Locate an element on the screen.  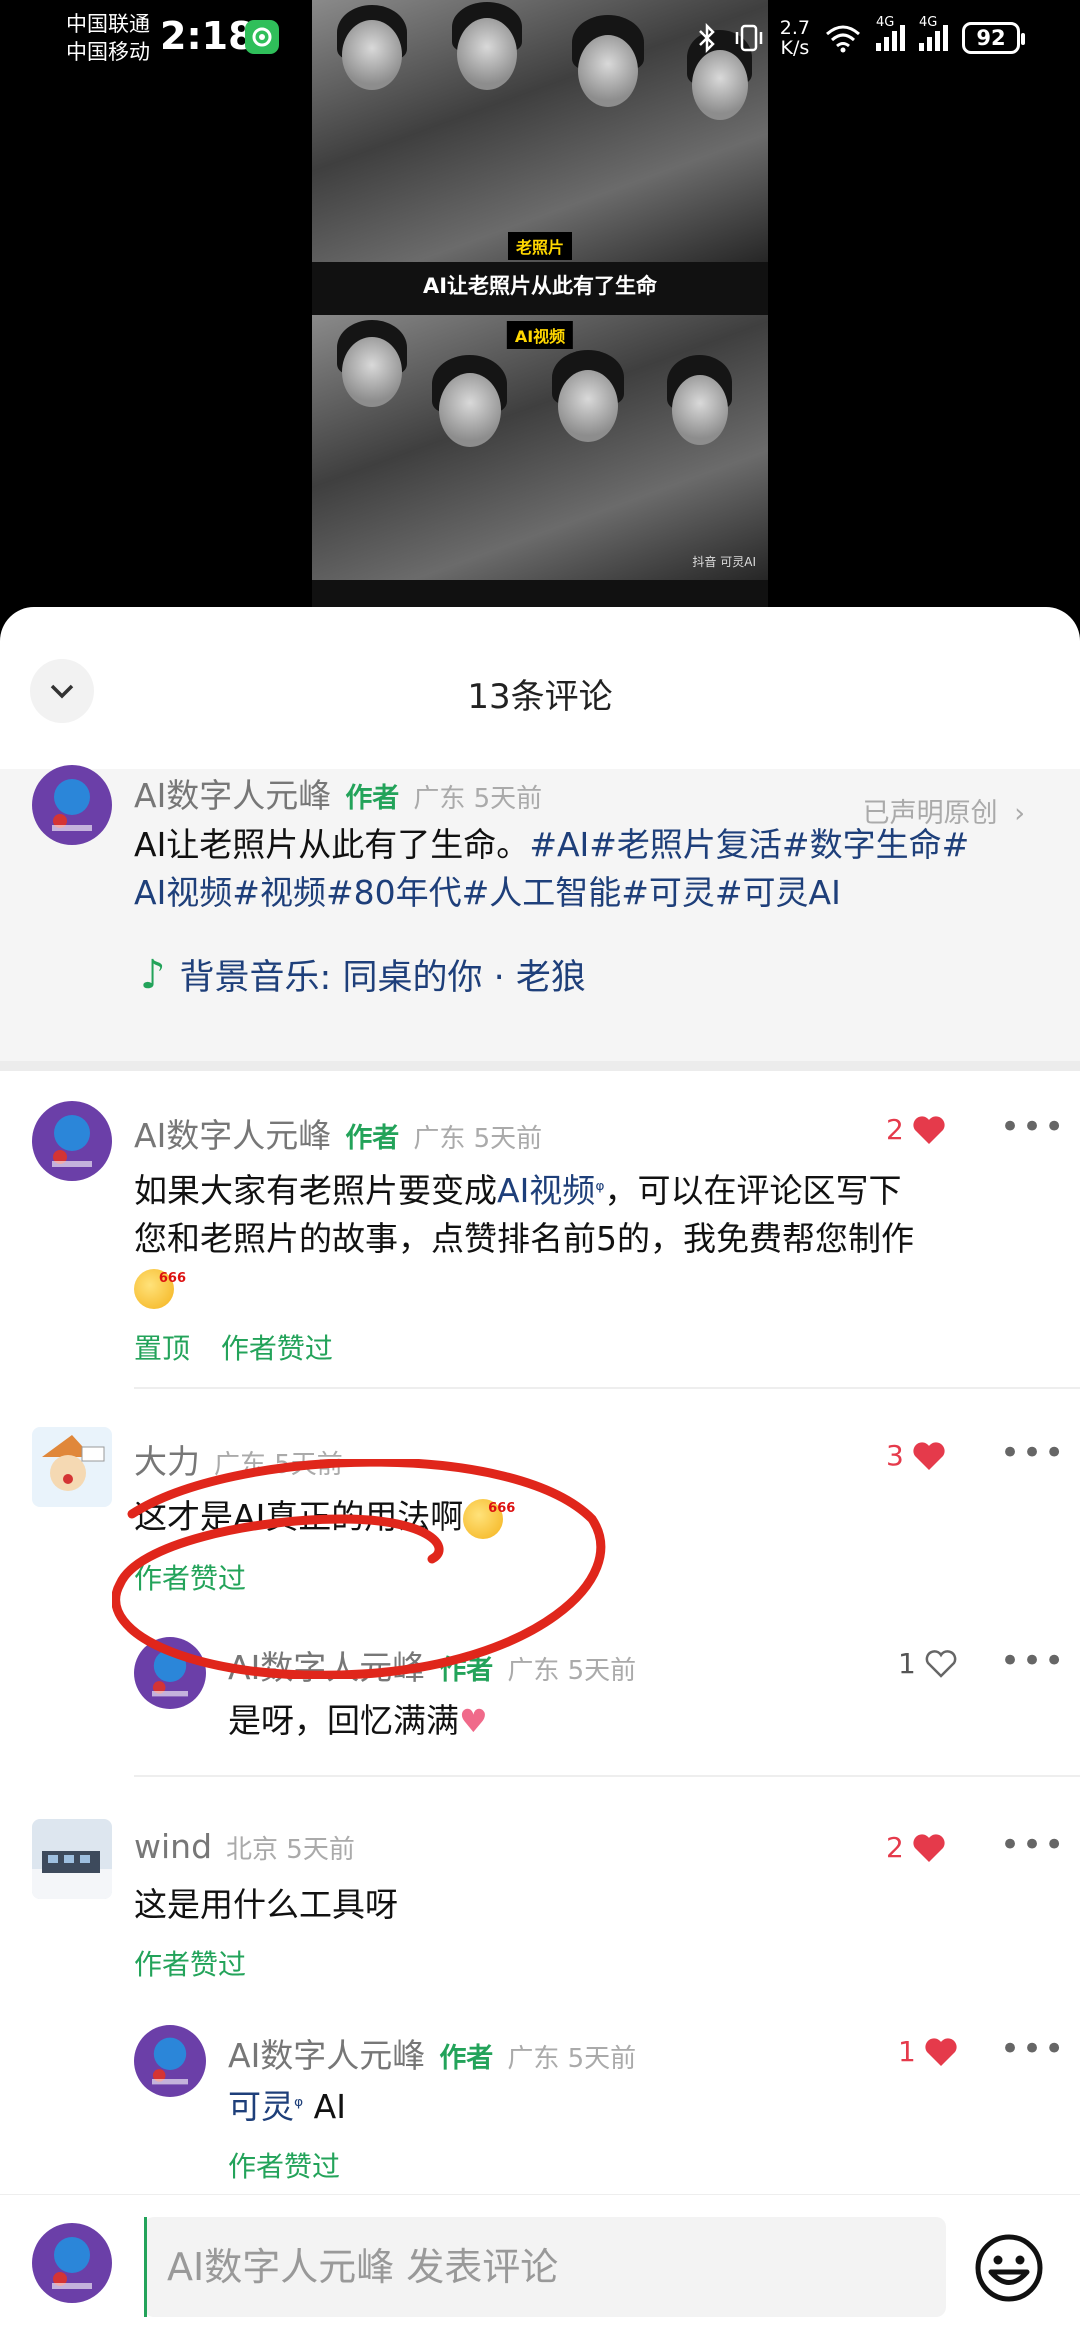
comment-input-bar is located at coordinates (540, 2267).